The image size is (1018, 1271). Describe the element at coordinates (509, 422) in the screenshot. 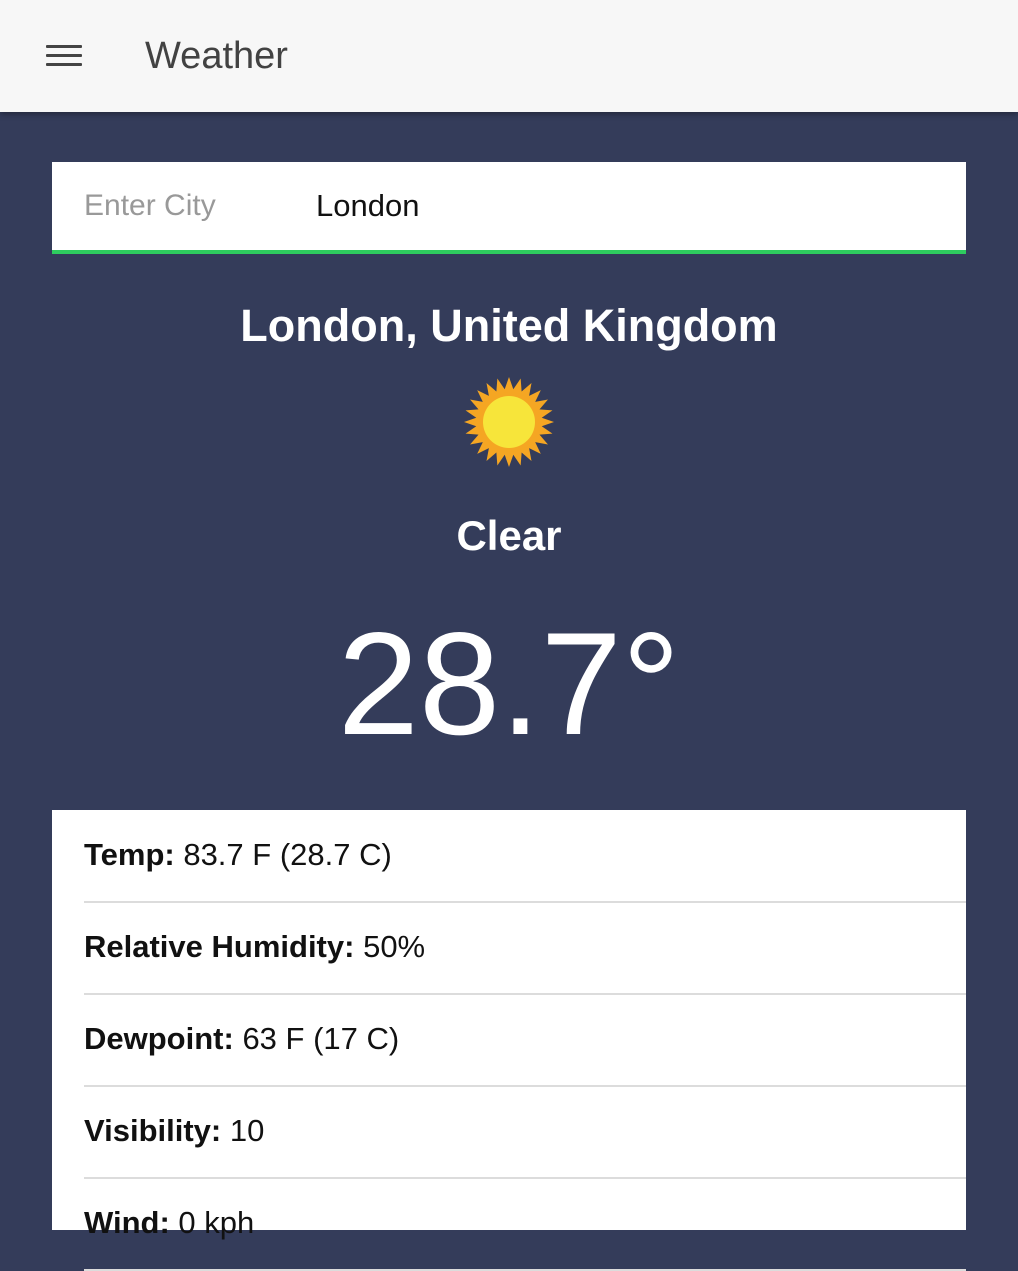

I see `sun-icon` at that location.